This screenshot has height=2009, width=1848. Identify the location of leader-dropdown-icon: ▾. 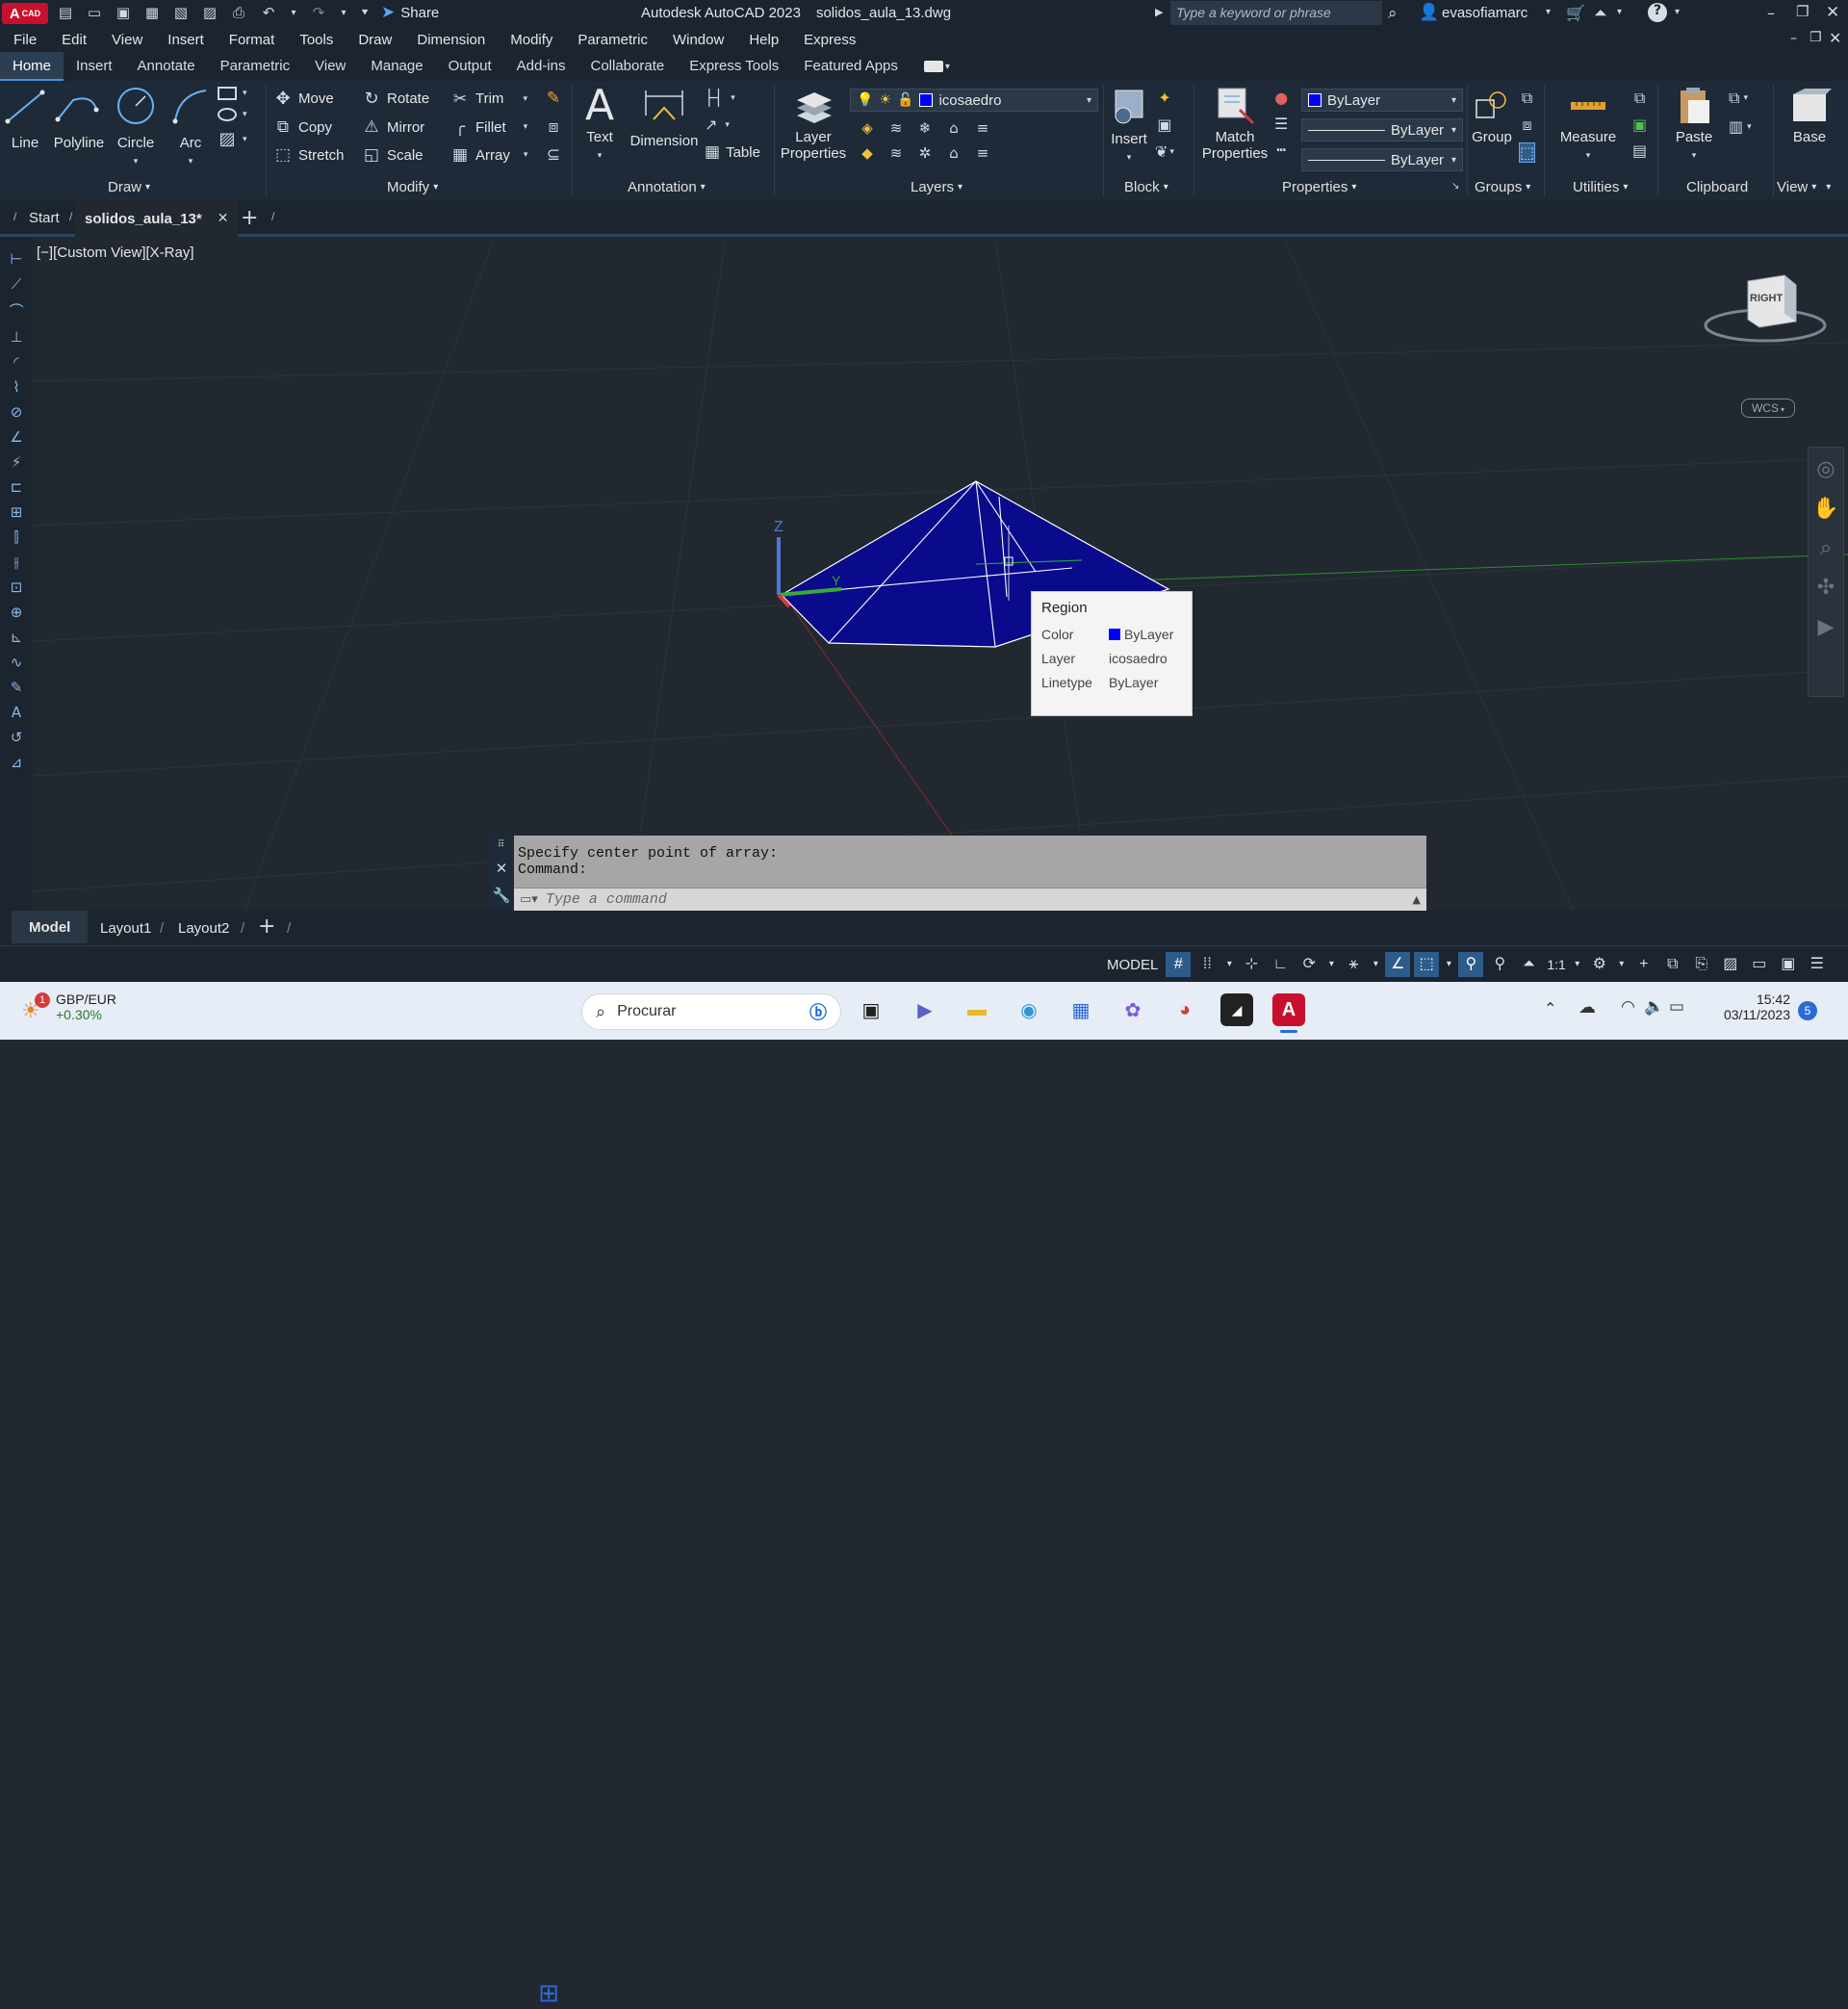
(727, 125).